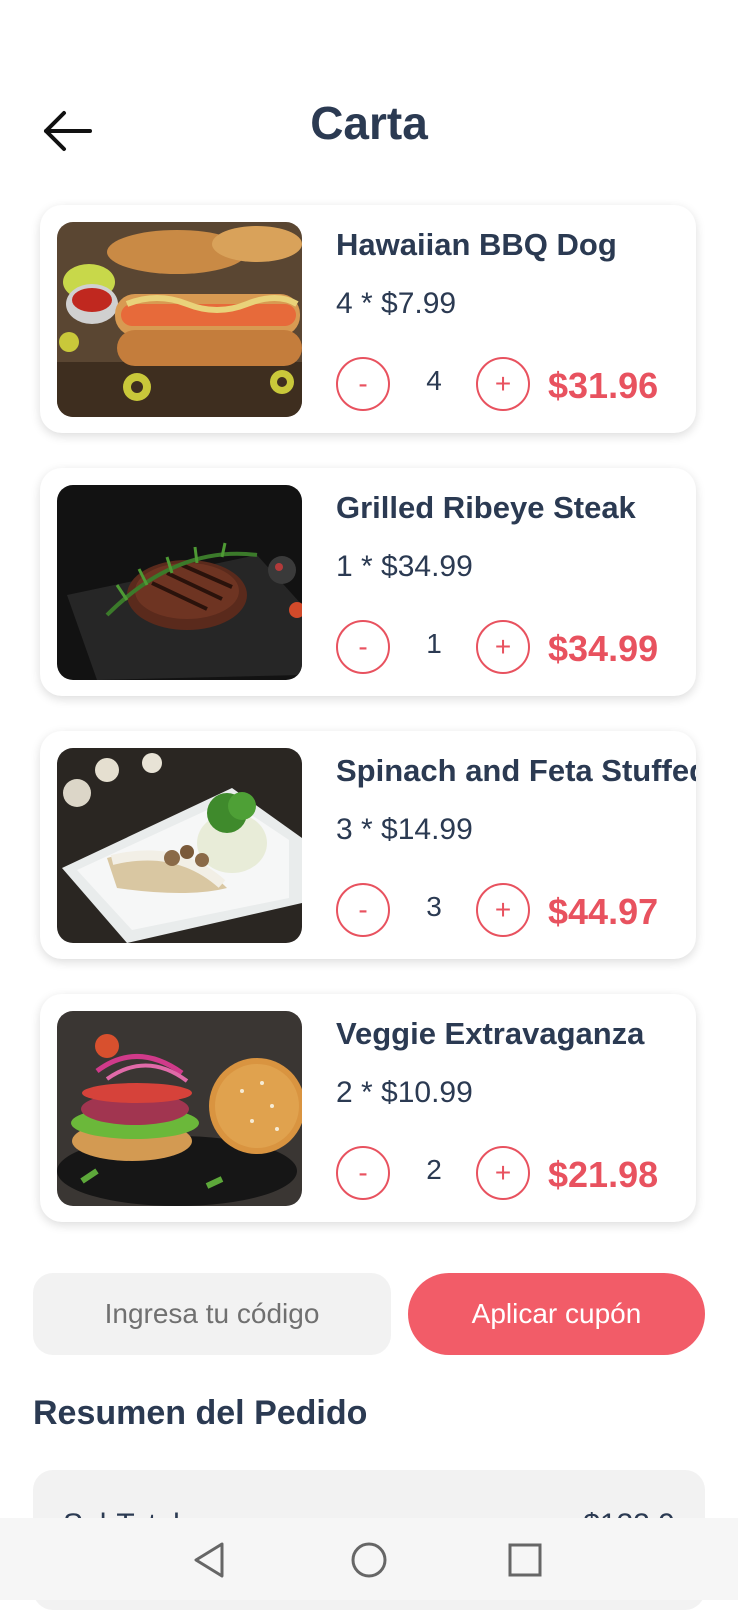  I want to click on nav-back-button, so click(210, 1560).